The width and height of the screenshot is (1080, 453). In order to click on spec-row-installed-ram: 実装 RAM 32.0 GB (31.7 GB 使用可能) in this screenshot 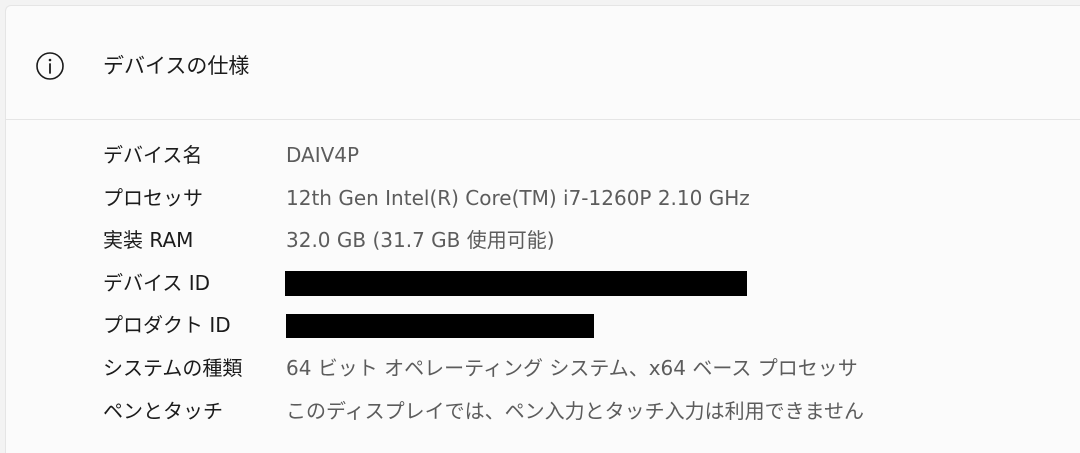, I will do `click(588, 245)`.